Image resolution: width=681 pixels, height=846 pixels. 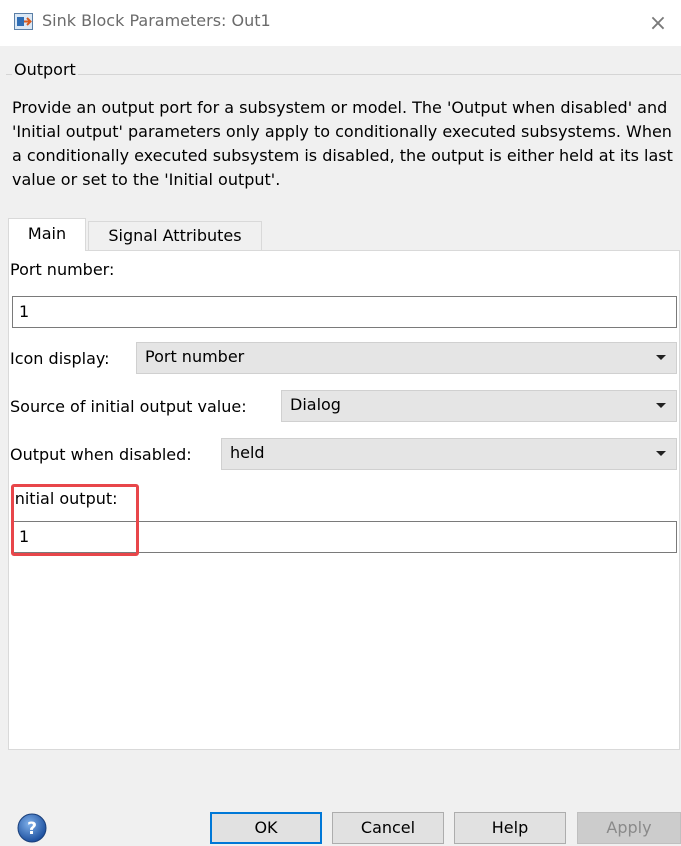 What do you see at coordinates (247, 452) in the screenshot?
I see `output-disabled-value: held` at bounding box center [247, 452].